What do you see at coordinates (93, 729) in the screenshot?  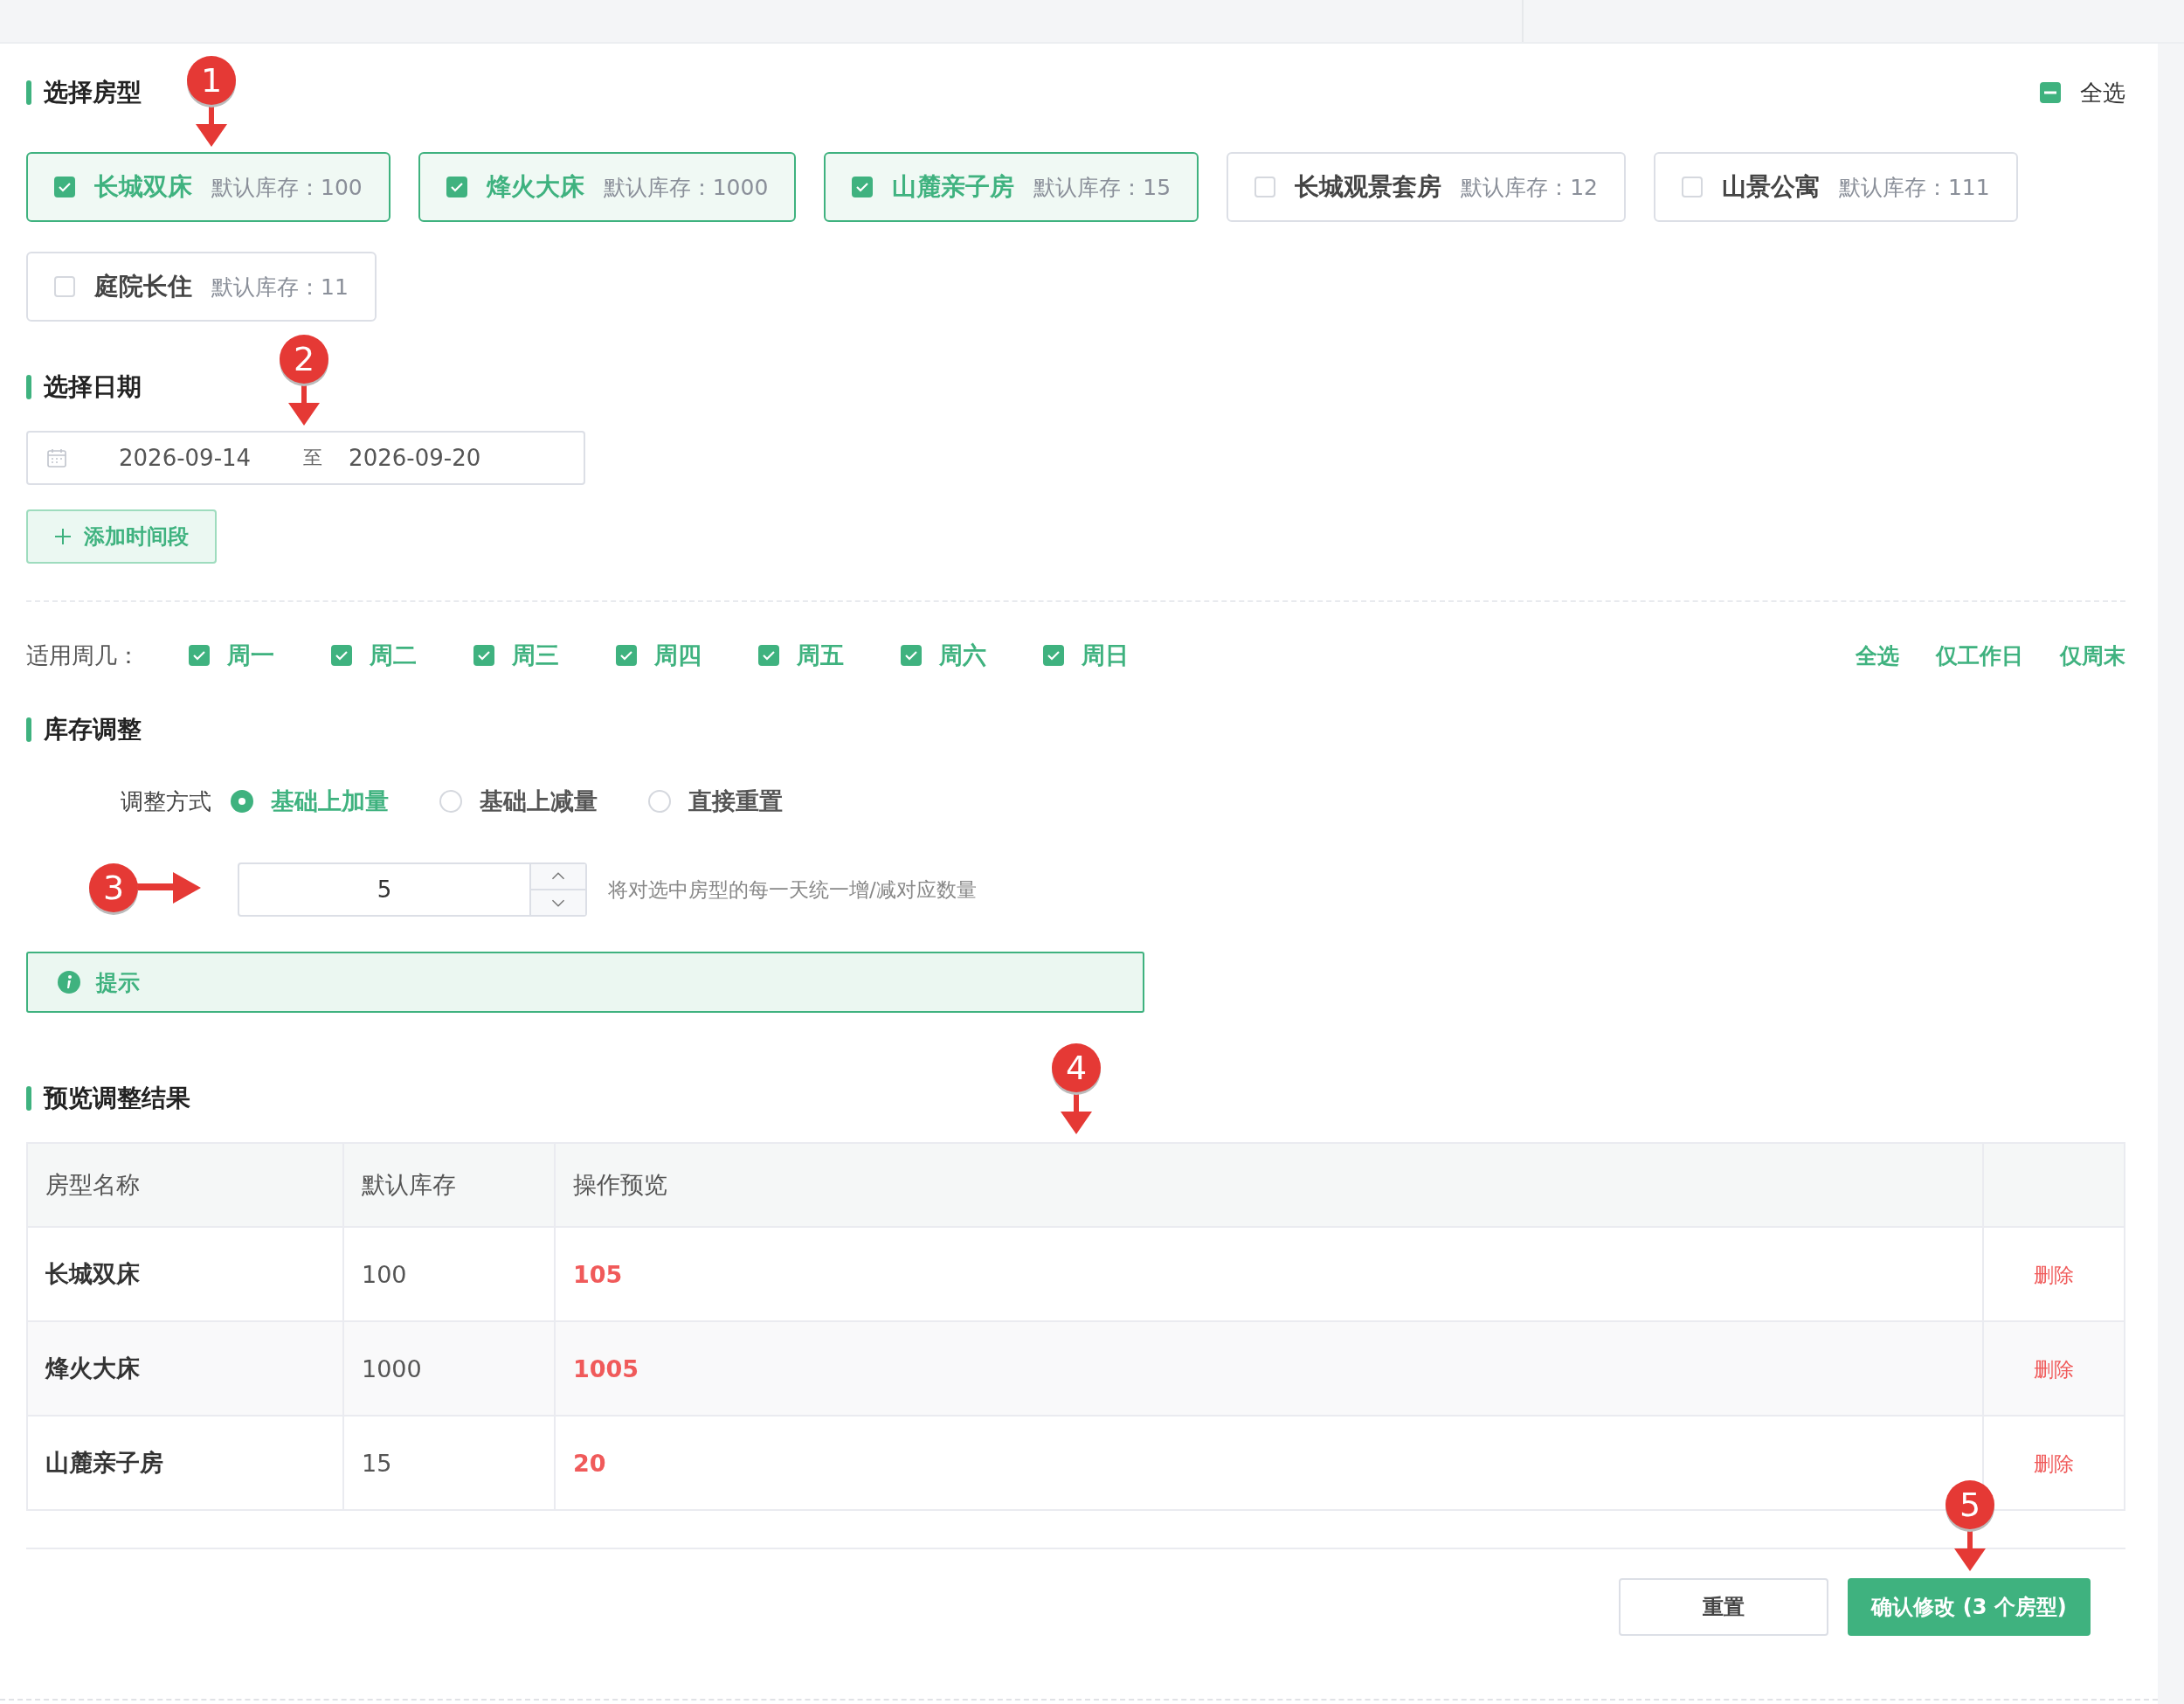 I see `section-title: 库存调整` at bounding box center [93, 729].